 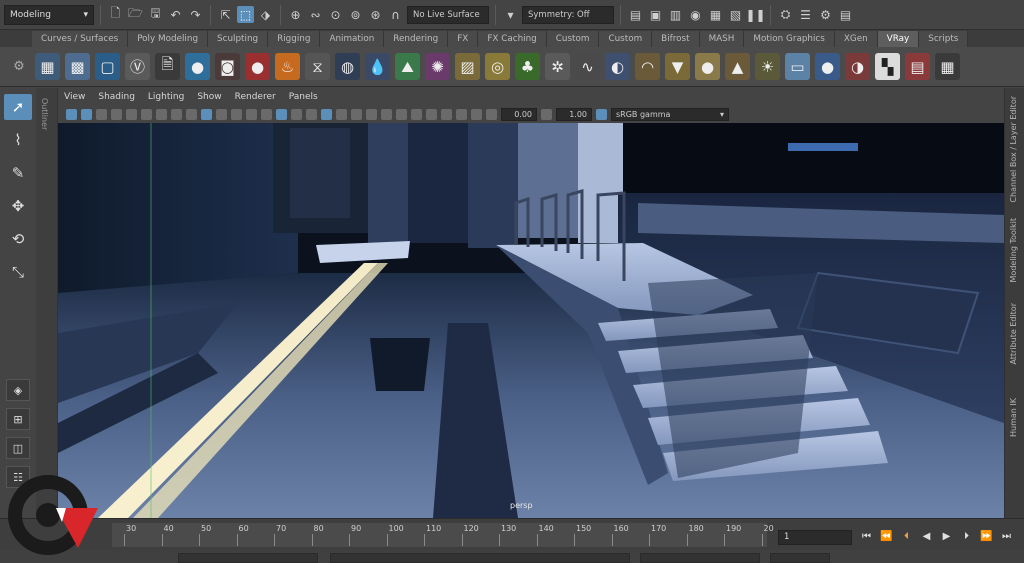 I want to click on fur-icon: ✺, so click(x=437, y=66).